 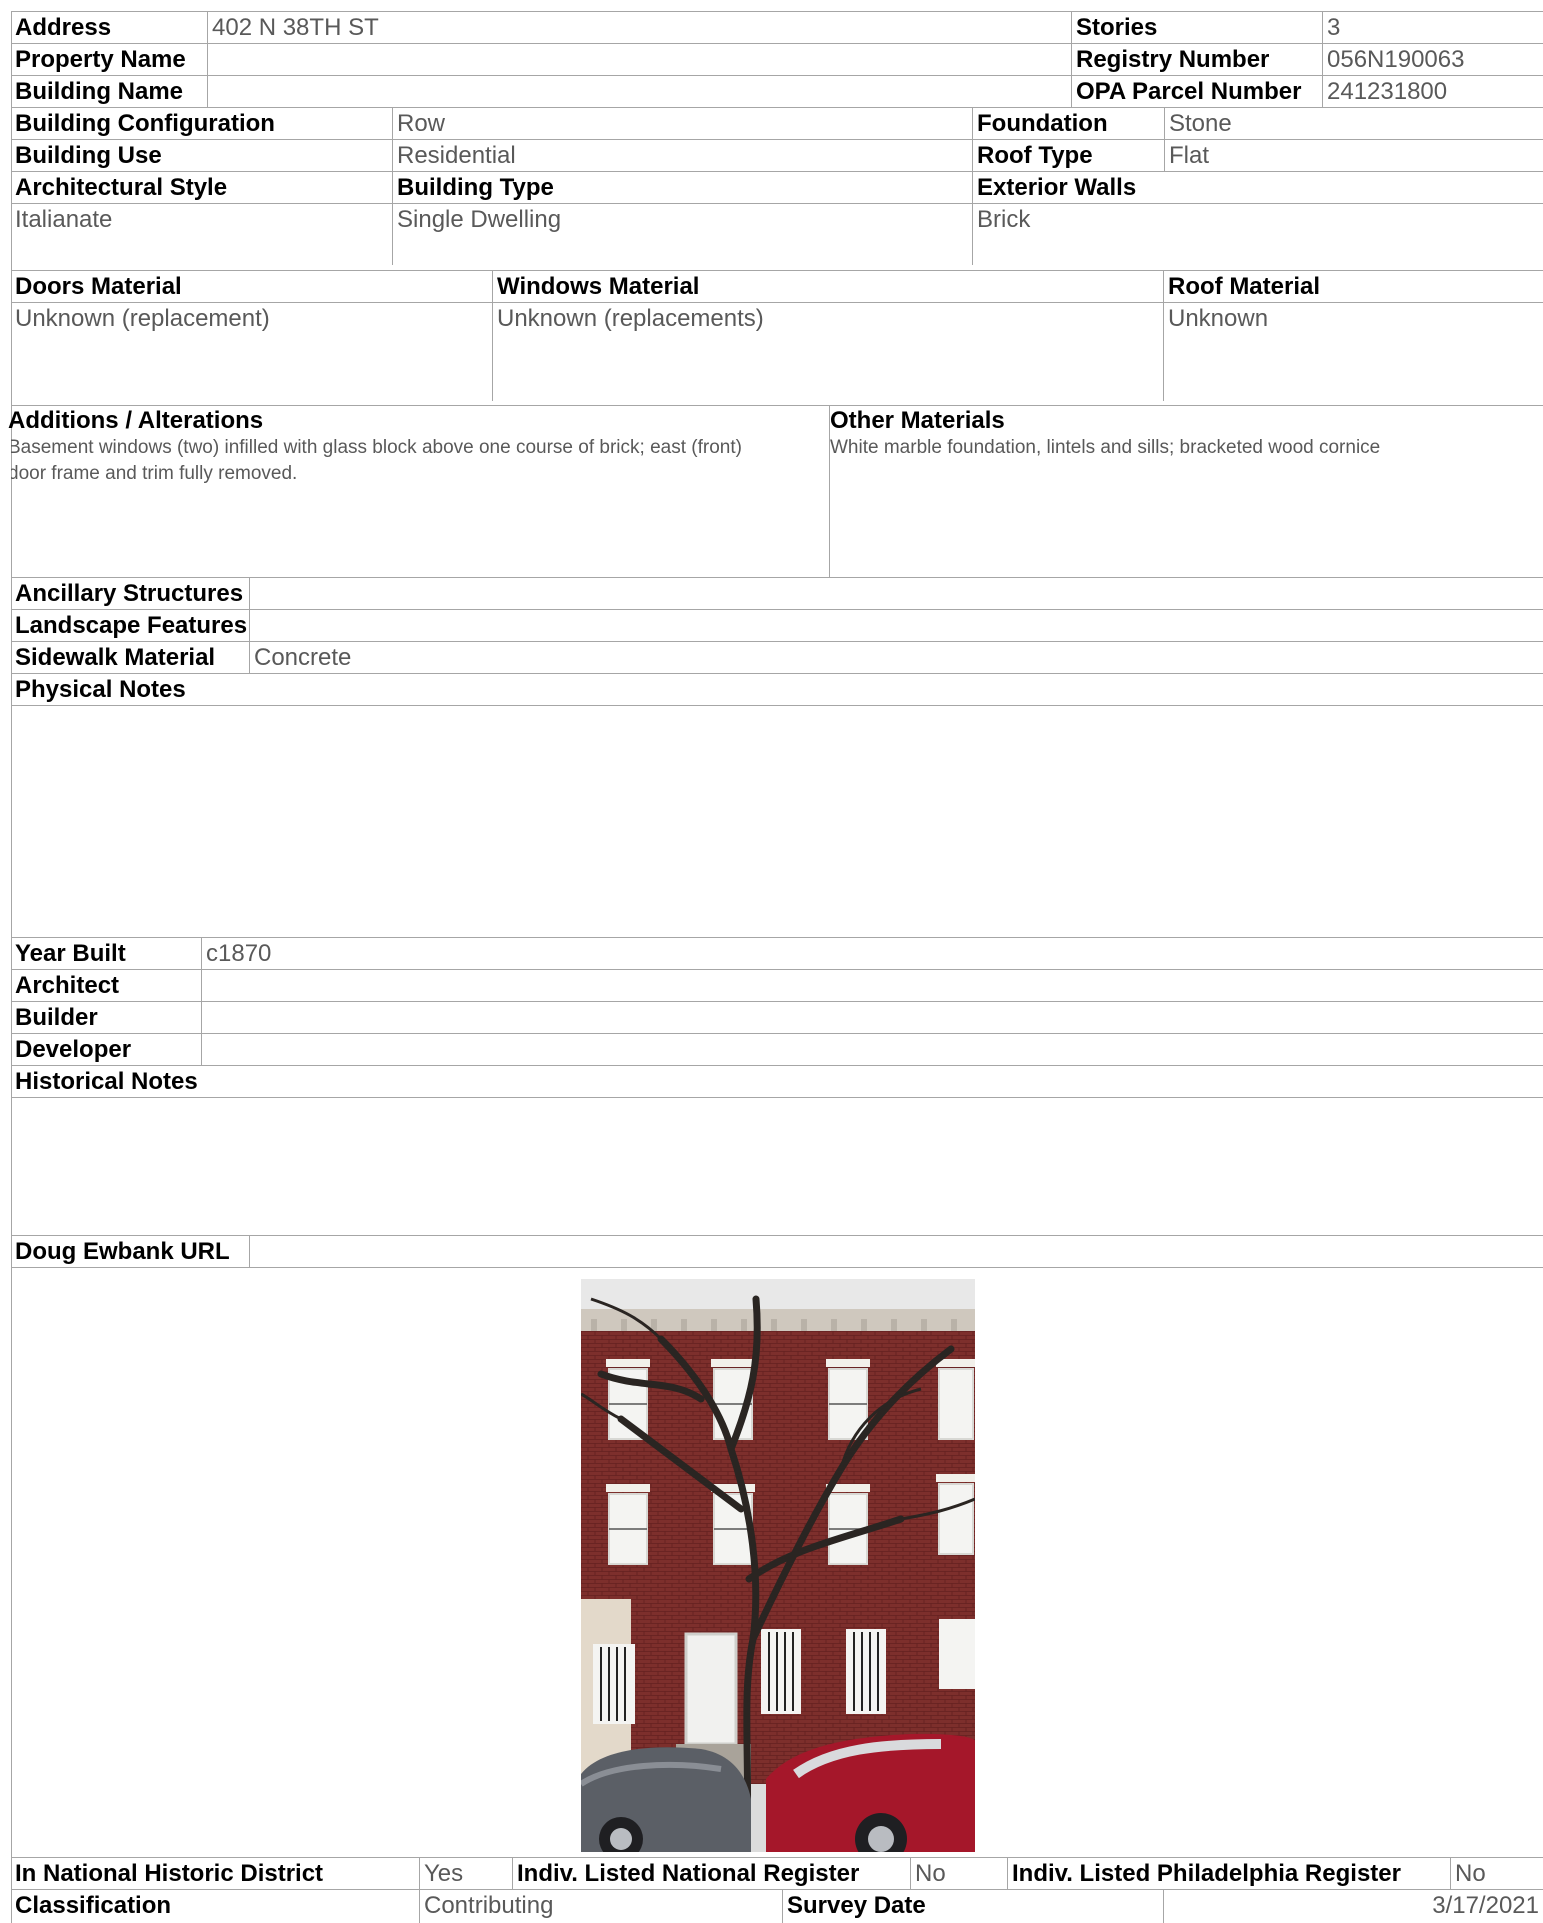 What do you see at coordinates (1228, 1873) in the screenshot?
I see `philadelphia-register-label: Indiv. Listed Philadelphia Register` at bounding box center [1228, 1873].